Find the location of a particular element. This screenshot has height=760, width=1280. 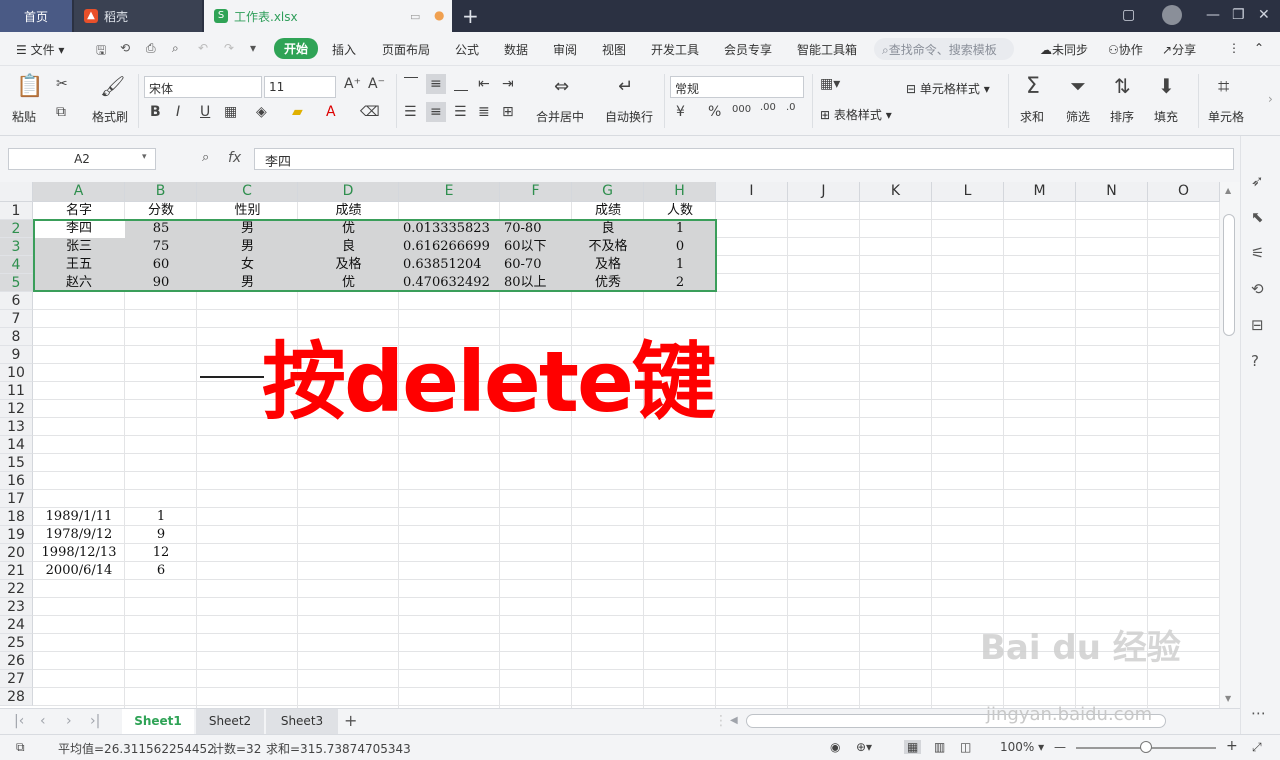

rocket-icon: ➶ is located at coordinates (1257, 181).